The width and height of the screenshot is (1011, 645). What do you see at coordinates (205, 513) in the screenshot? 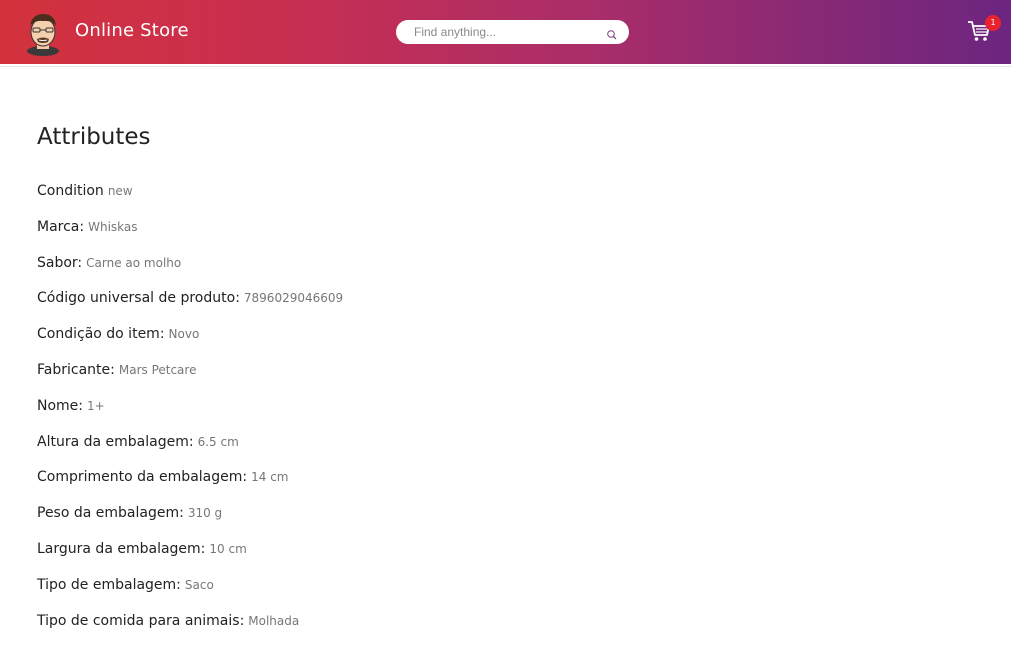
I see `attribute-value: 310 g` at bounding box center [205, 513].